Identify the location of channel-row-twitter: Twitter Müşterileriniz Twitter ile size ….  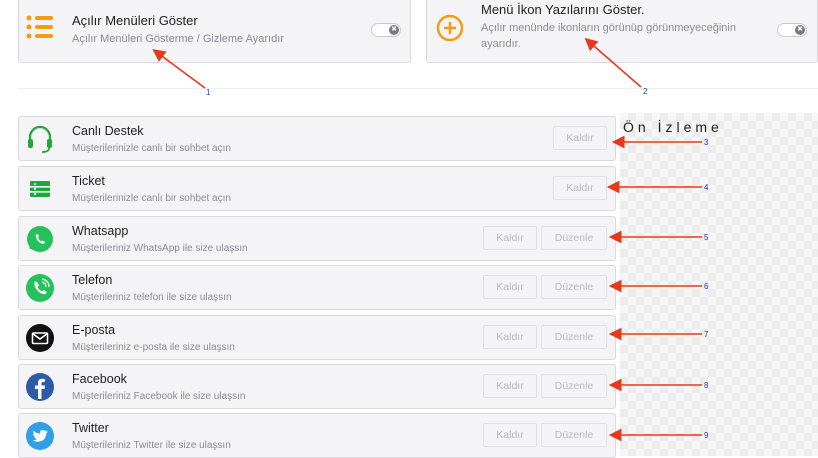
(317, 435).